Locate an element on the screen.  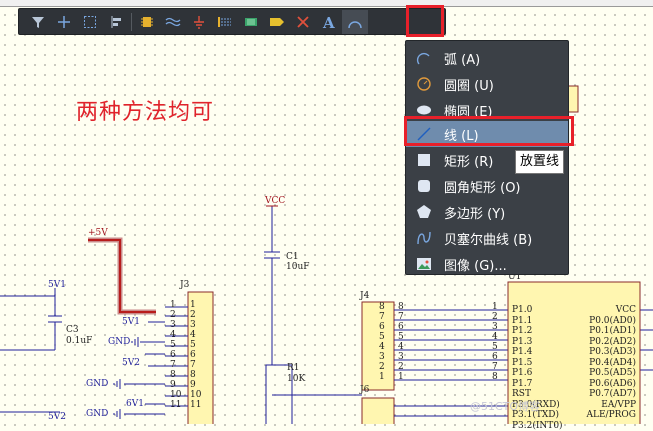
no-erc-icon is located at coordinates (303, 22).